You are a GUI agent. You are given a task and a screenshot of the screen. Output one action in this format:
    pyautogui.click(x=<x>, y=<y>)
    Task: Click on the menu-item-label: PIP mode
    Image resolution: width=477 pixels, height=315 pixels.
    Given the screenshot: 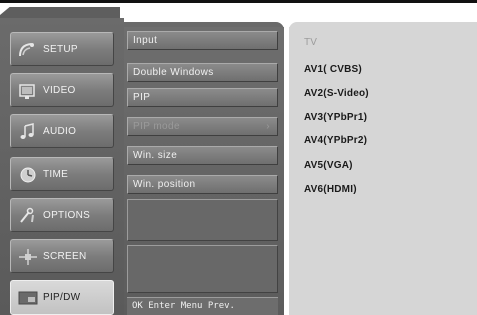 What is the action you would take?
    pyautogui.click(x=156, y=126)
    